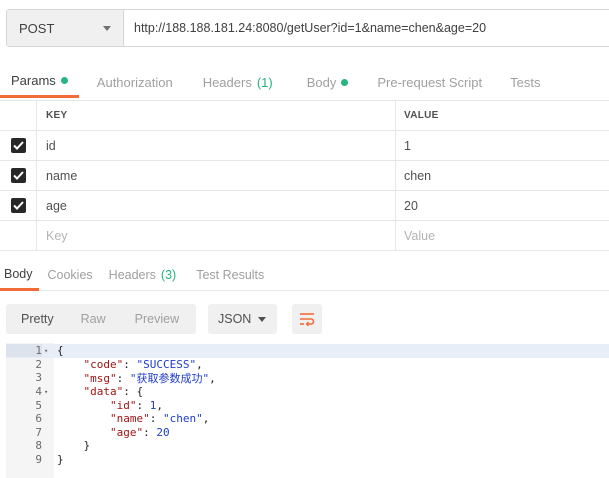 The image size is (609, 478). I want to click on code-text: {, so click(60, 351).